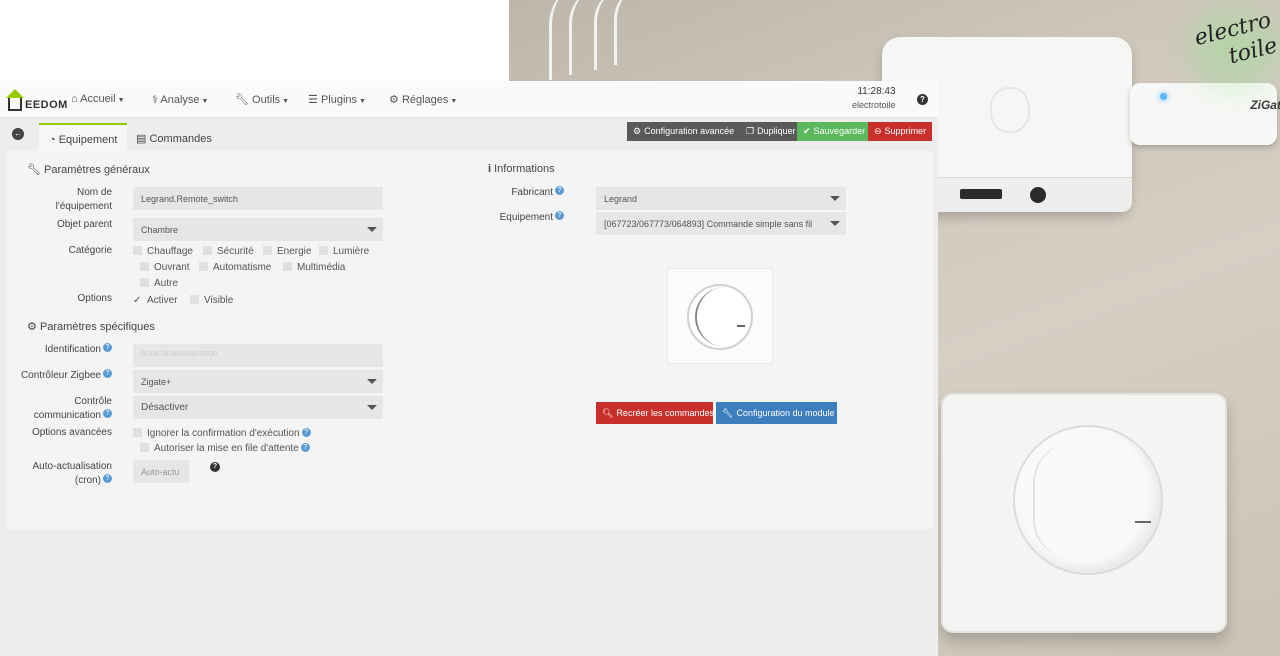 This screenshot has height=656, width=1280. Describe the element at coordinates (179, 354) in the screenshot. I see `identification-value: 00:04:74:00:00:00:00:00` at that location.